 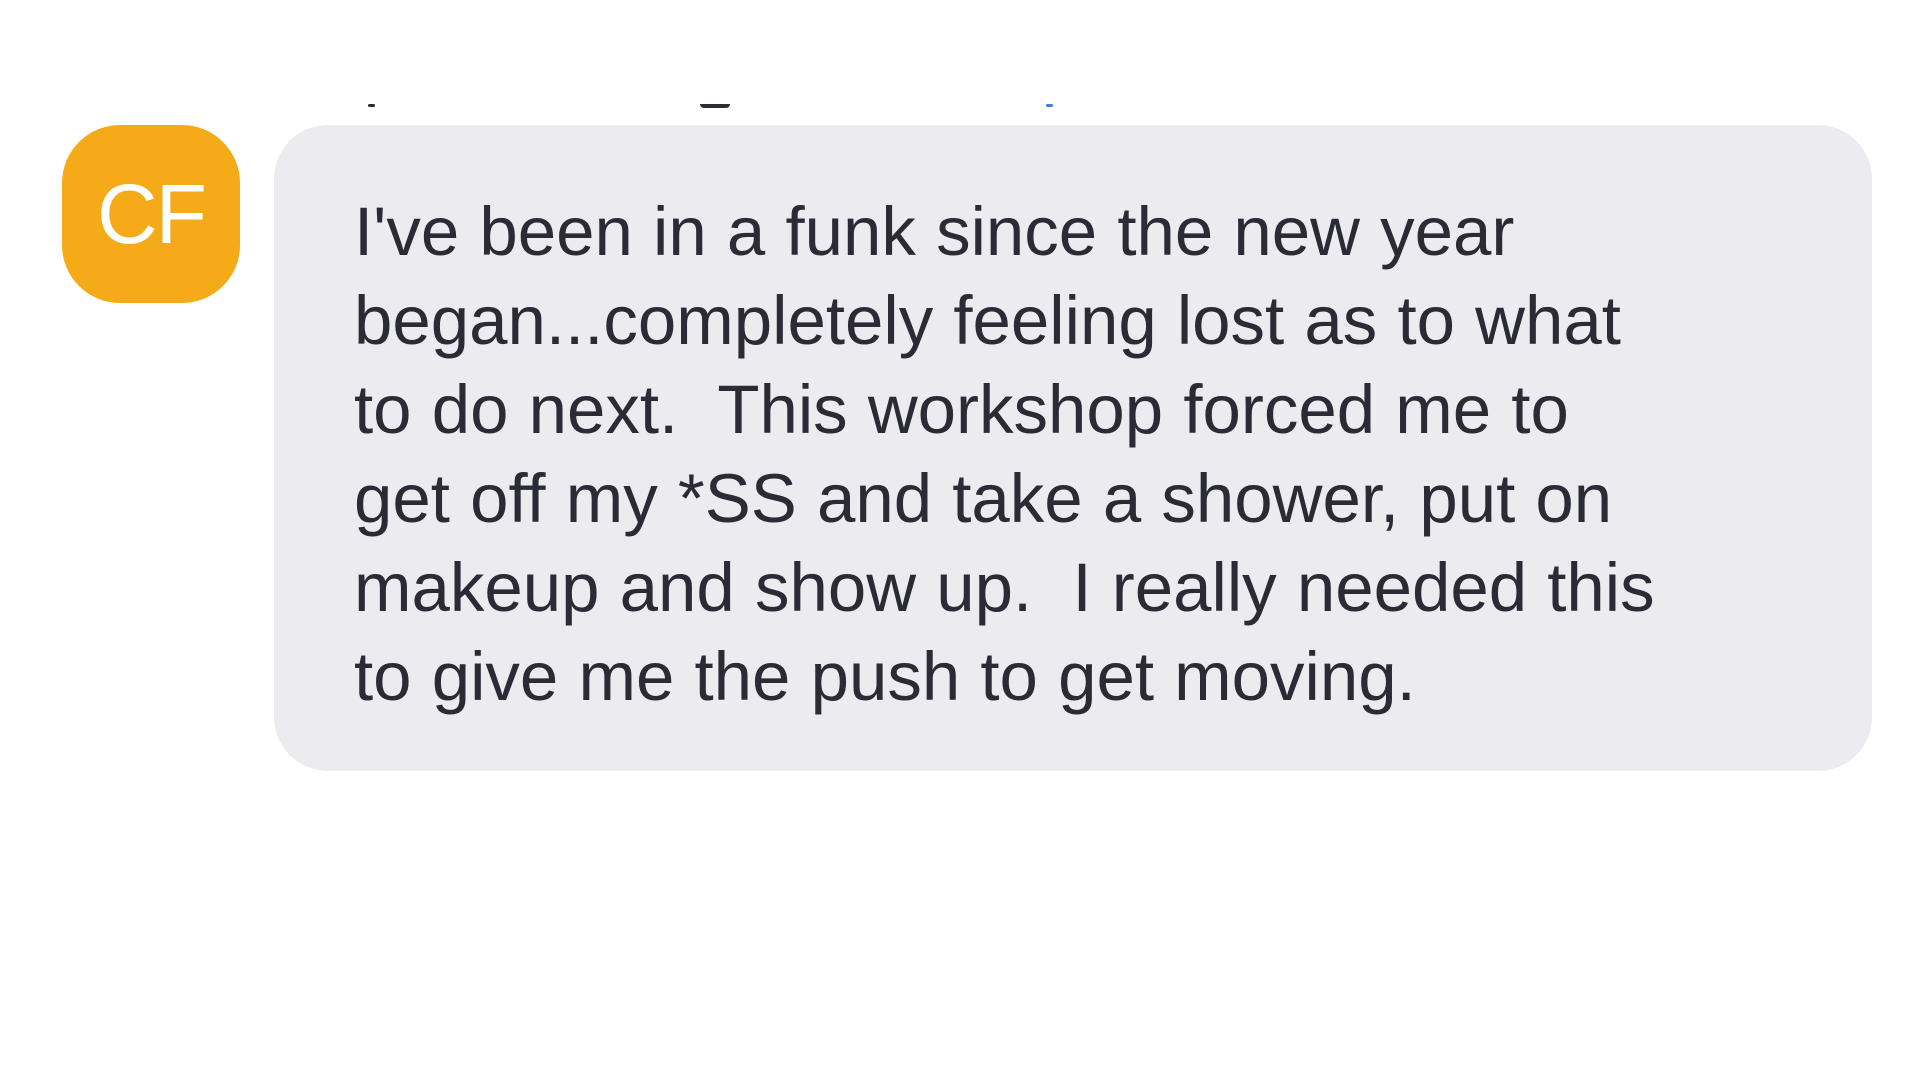 I want to click on avatar: CF, so click(x=151, y=214).